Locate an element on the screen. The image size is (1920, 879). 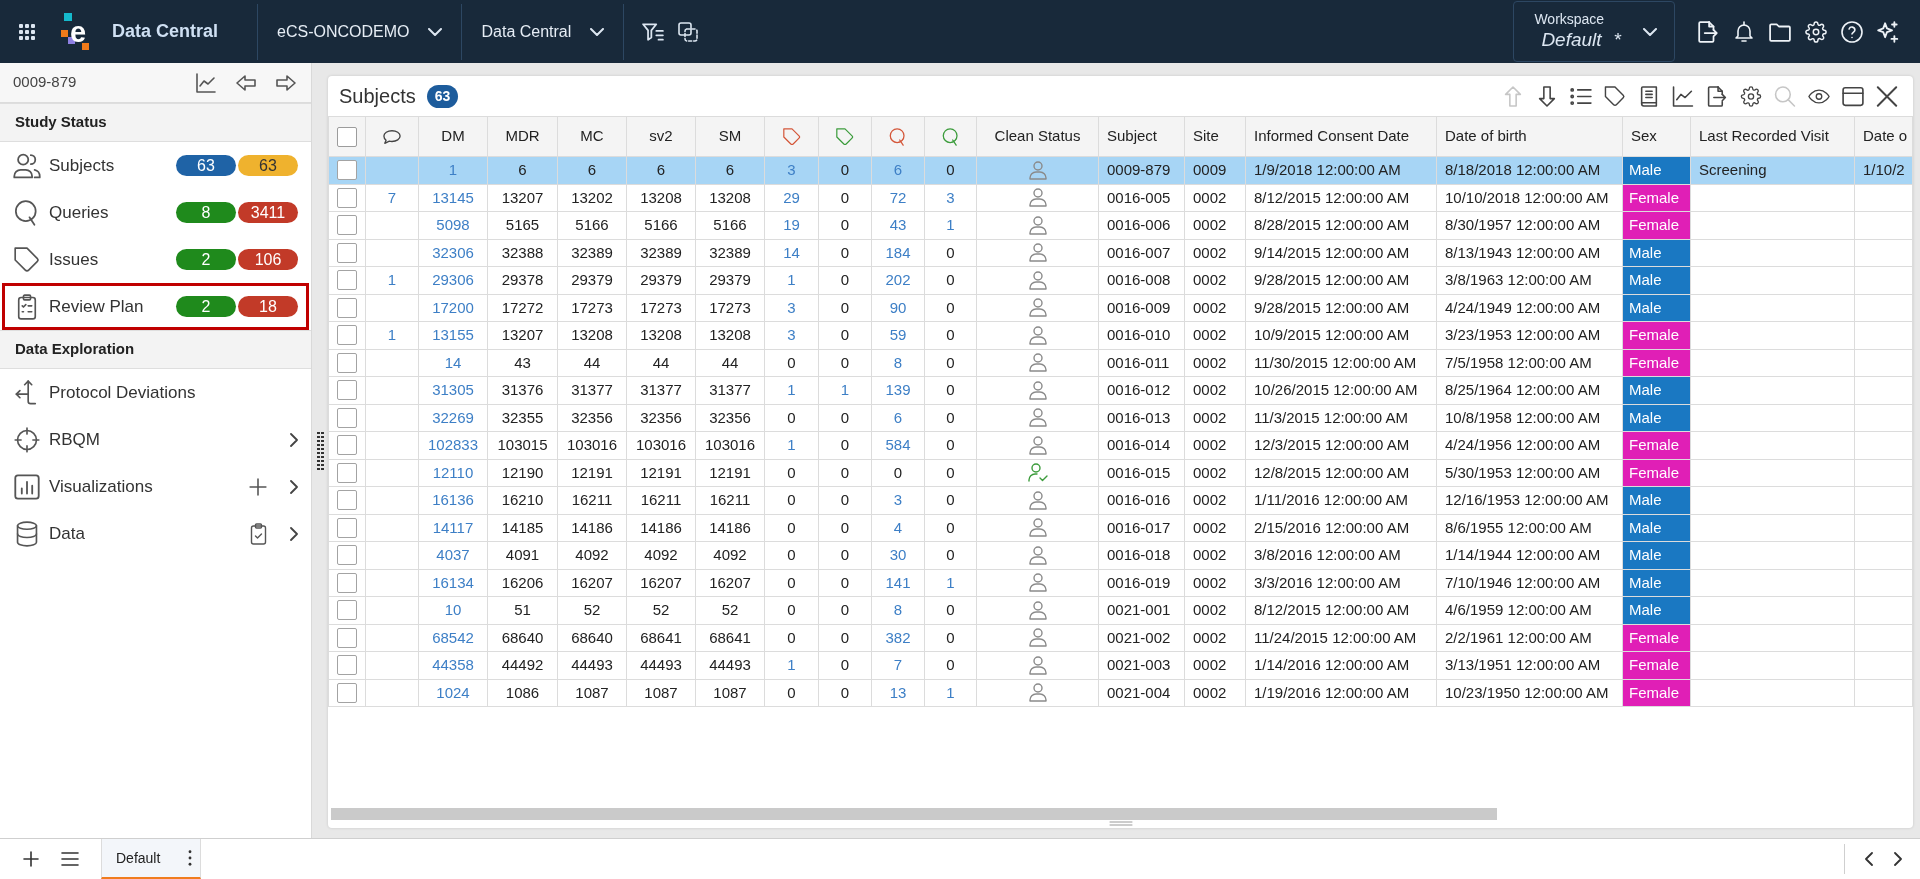
dropdown-button: Data Central is located at coordinates (543, 31).